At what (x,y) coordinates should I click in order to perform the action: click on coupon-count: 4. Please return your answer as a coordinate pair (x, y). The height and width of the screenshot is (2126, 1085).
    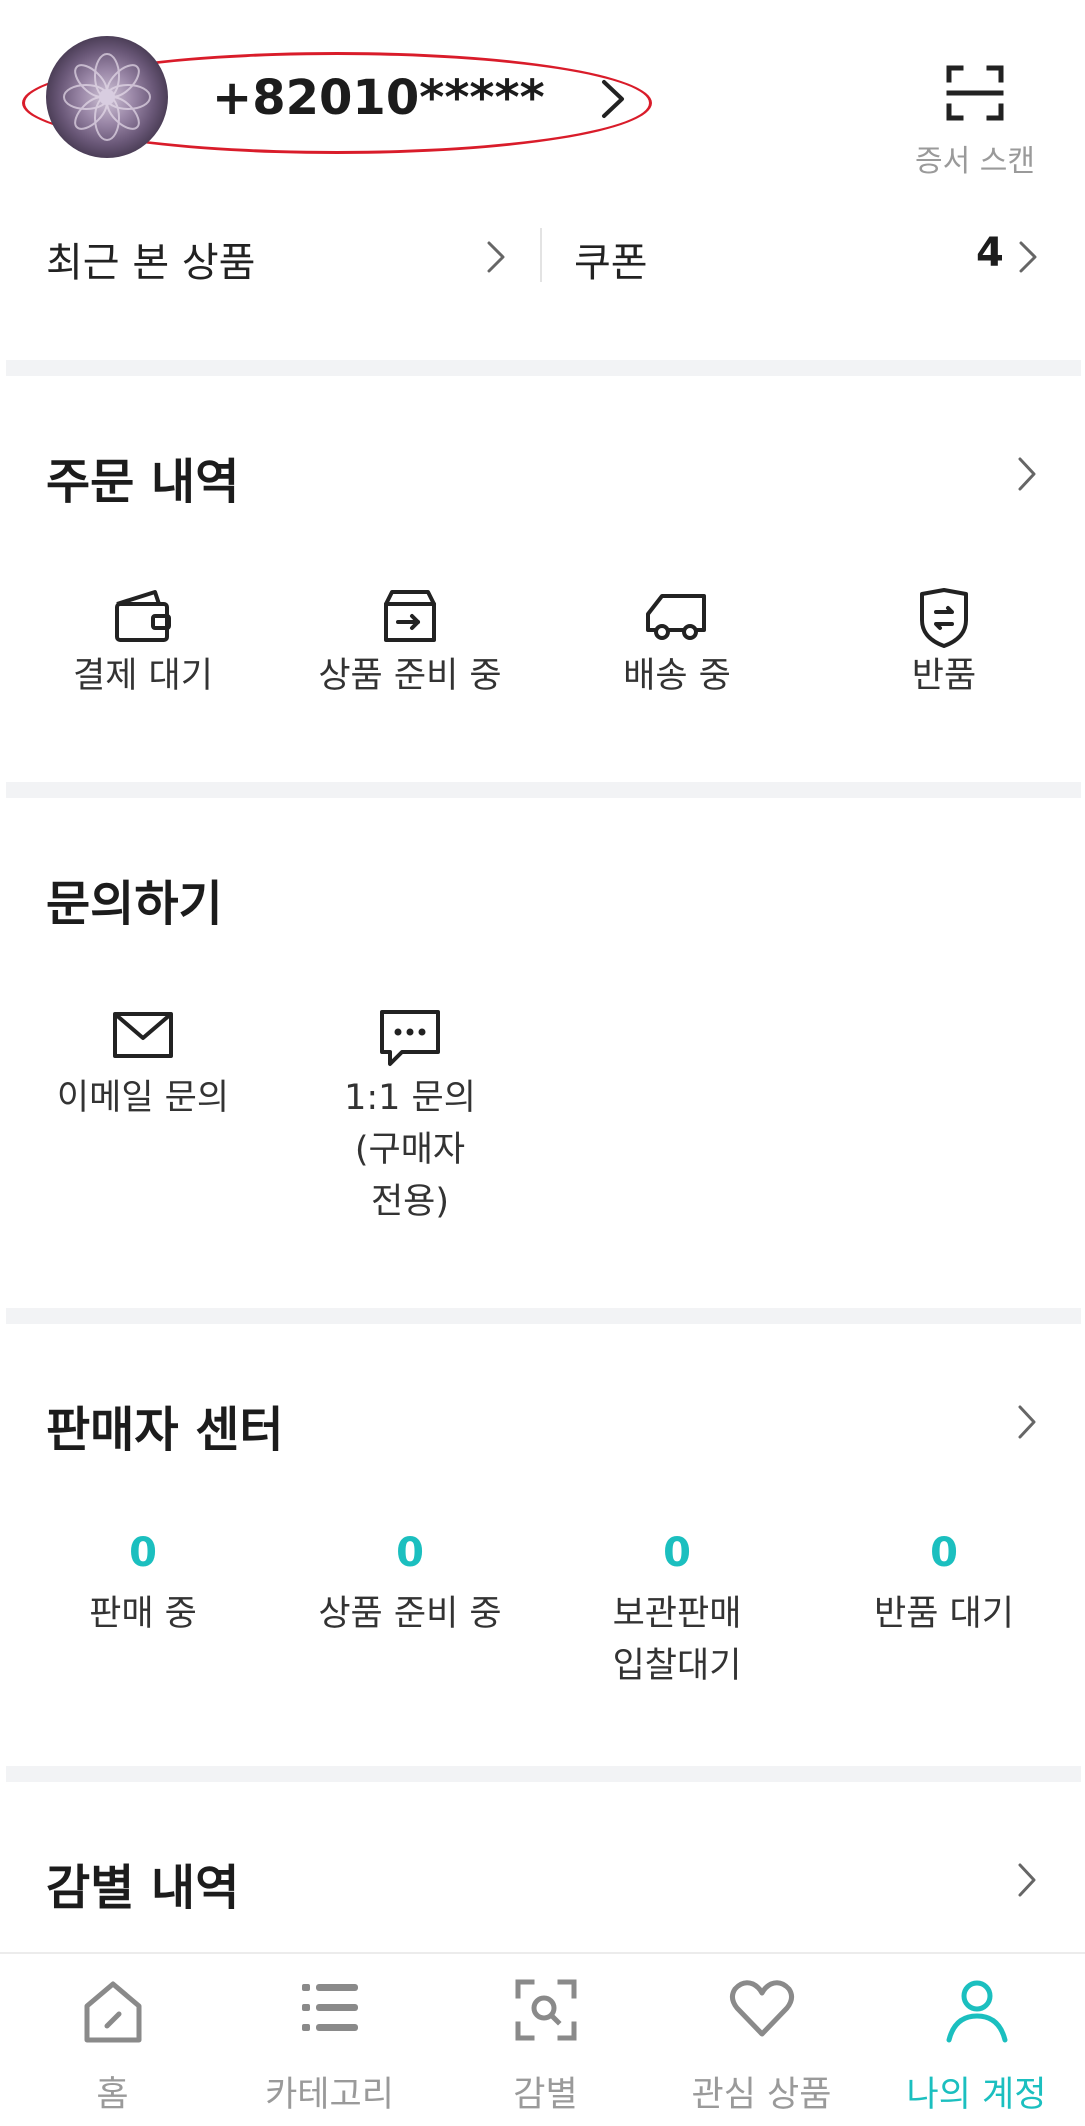
    Looking at the image, I should click on (990, 253).